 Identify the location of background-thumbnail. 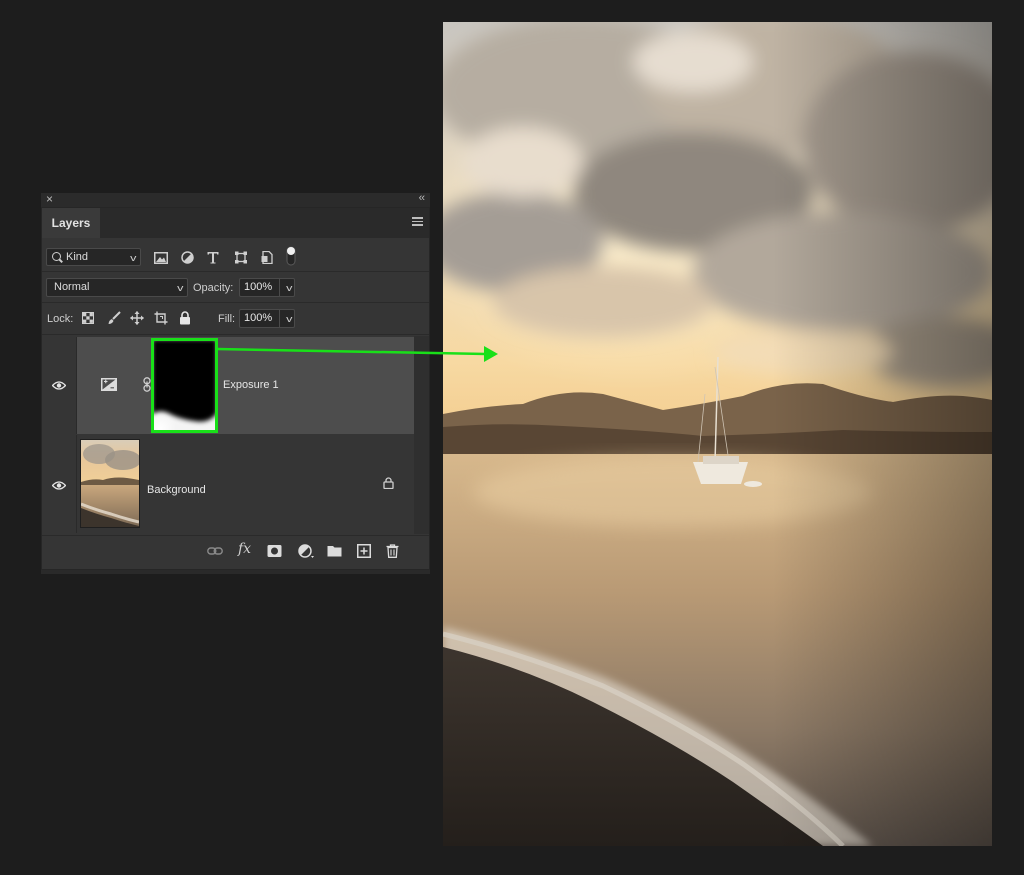
(110, 483).